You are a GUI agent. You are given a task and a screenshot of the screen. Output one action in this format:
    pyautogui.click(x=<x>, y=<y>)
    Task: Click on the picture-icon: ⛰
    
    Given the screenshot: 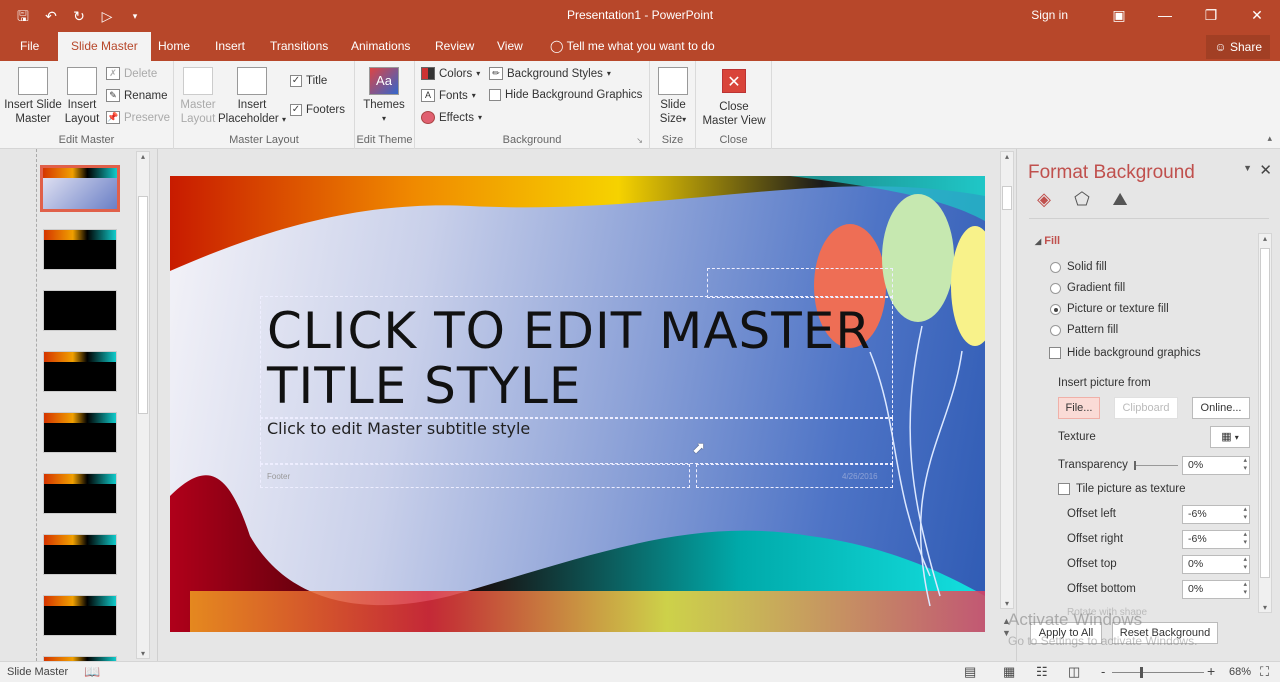 What is the action you would take?
    pyautogui.click(x=1120, y=199)
    